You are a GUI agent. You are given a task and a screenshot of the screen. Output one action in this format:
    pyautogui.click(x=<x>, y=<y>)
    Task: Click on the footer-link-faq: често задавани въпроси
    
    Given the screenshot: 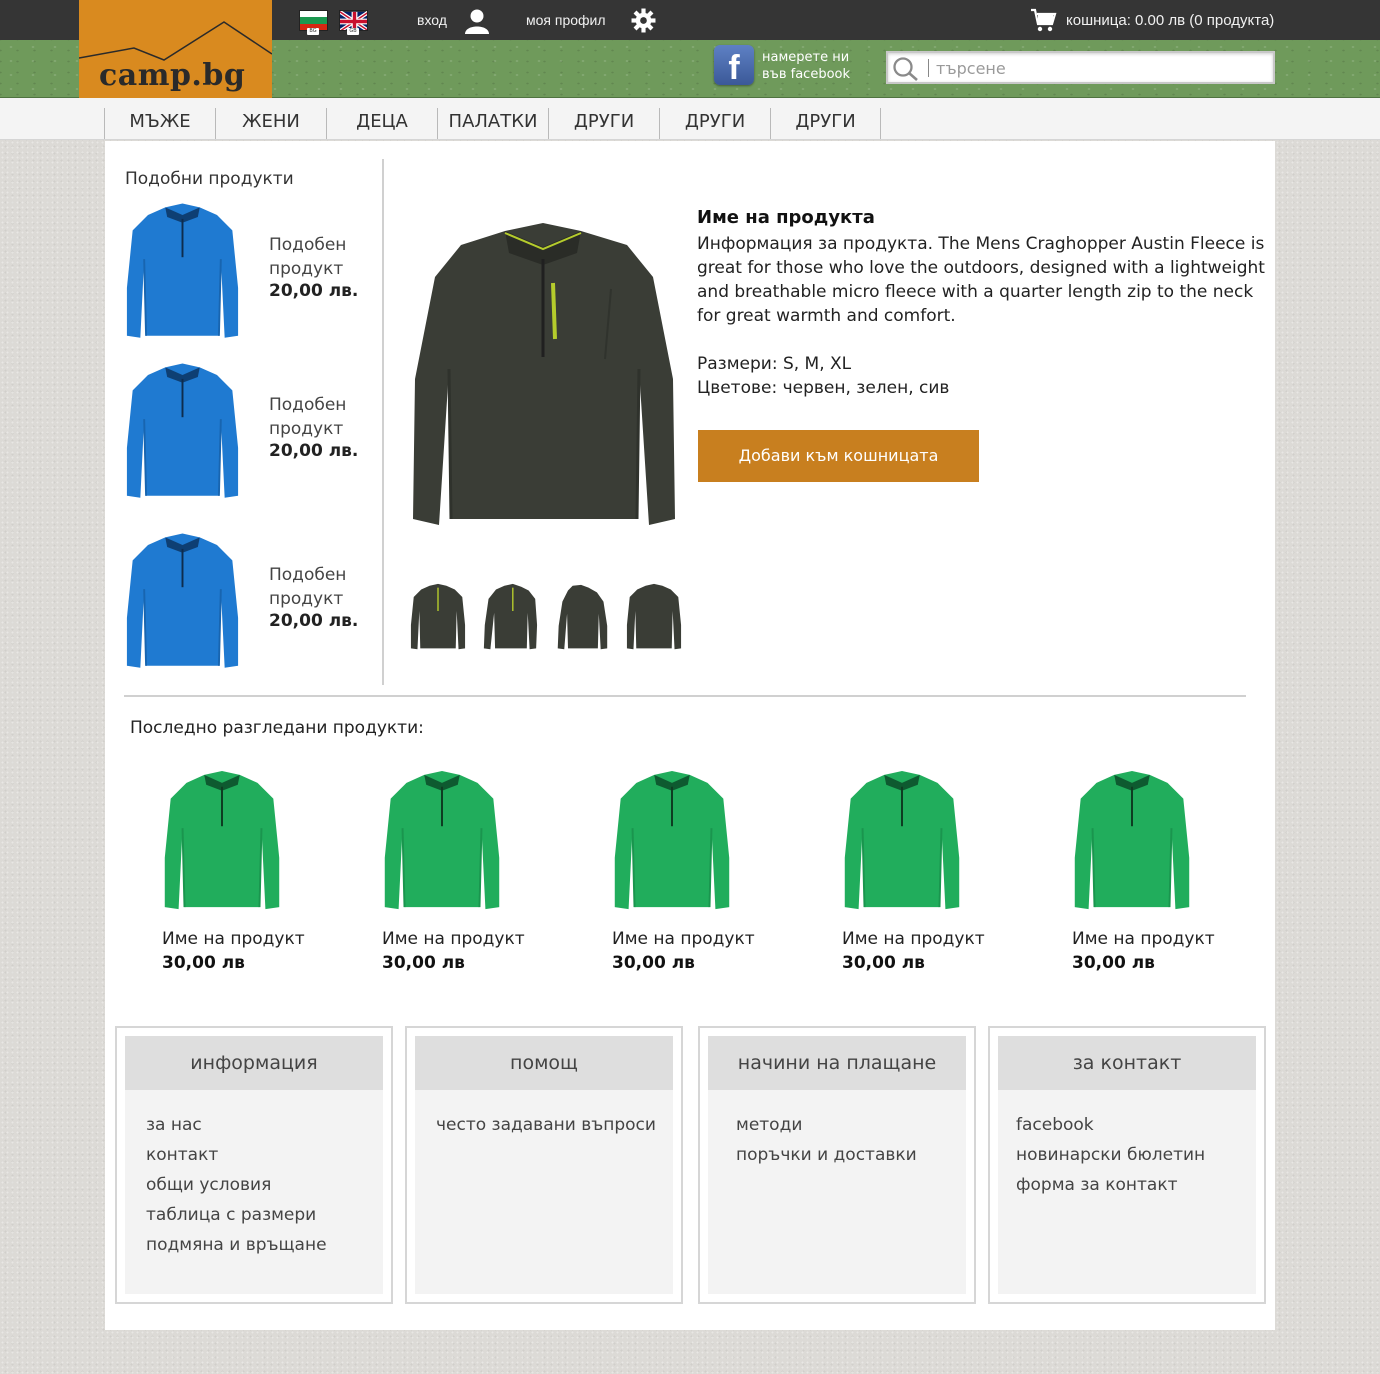 What is the action you would take?
    pyautogui.click(x=546, y=1125)
    